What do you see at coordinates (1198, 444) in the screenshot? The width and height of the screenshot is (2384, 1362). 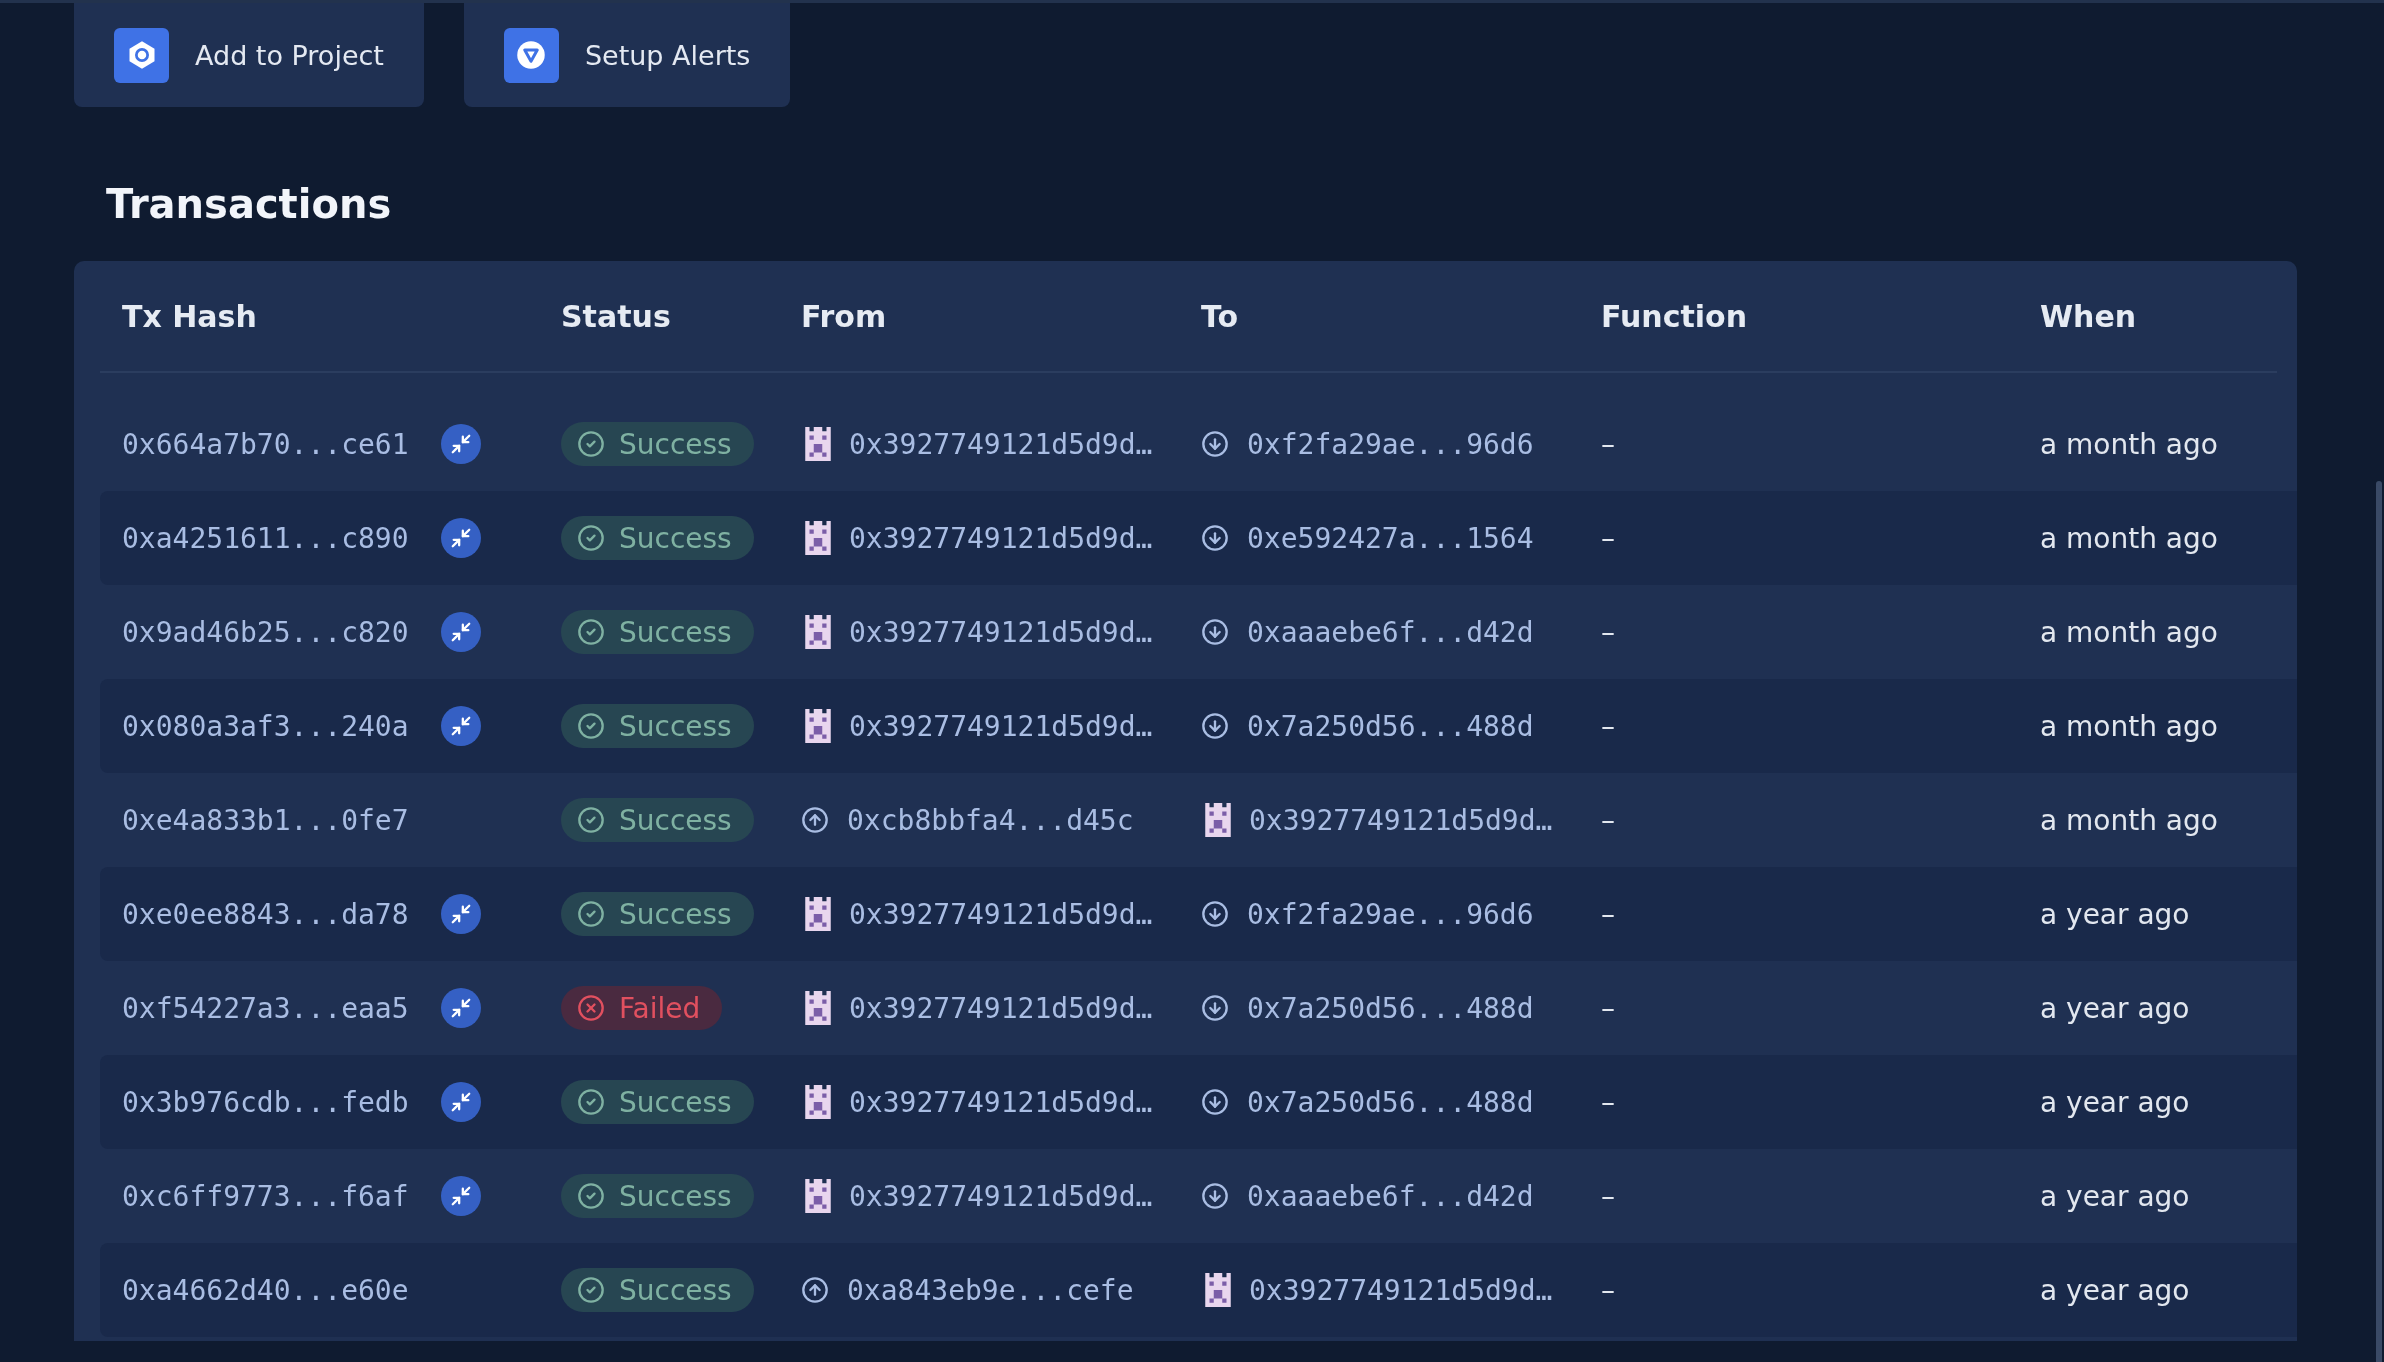 I see `transaction-row: 0x664a7b70...ce61 Success 0x3927749121d5d9d… 0xf2fa29ae...96d6 – a month ago` at bounding box center [1198, 444].